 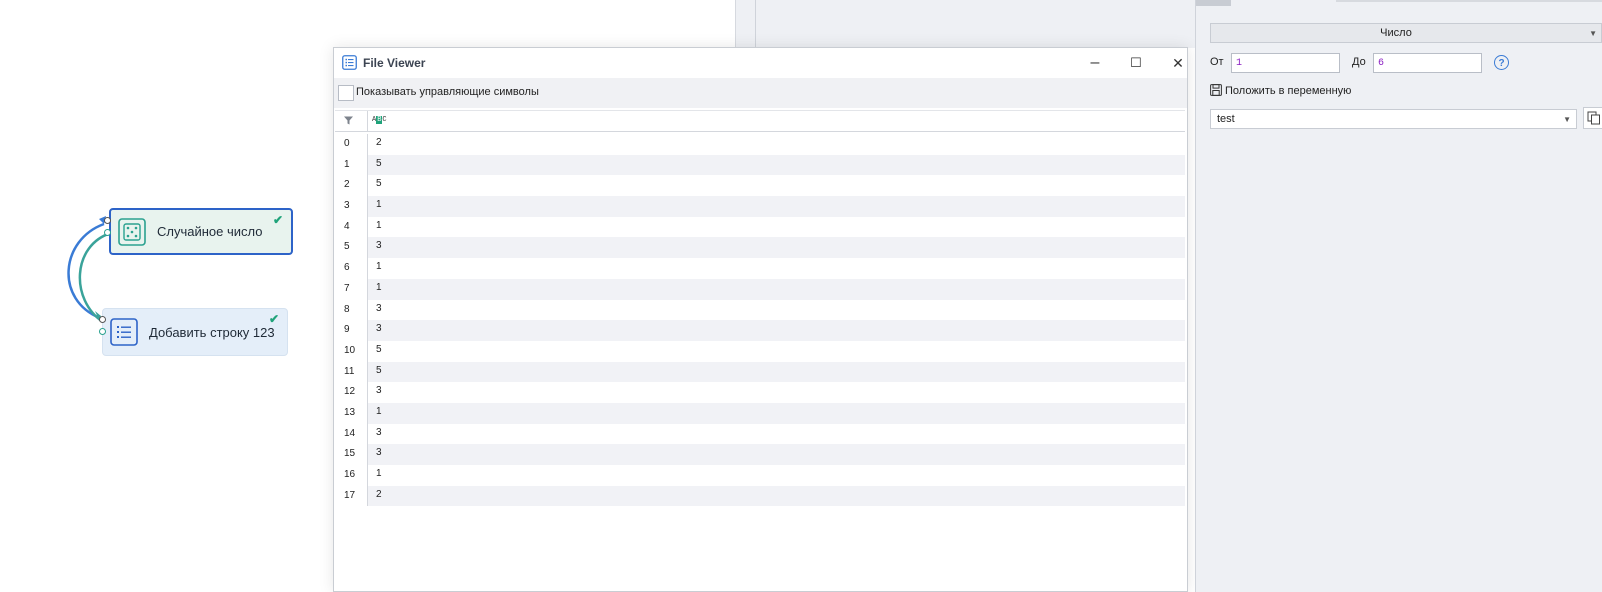 I want to click on table-row: 3 14, so click(x=760, y=434).